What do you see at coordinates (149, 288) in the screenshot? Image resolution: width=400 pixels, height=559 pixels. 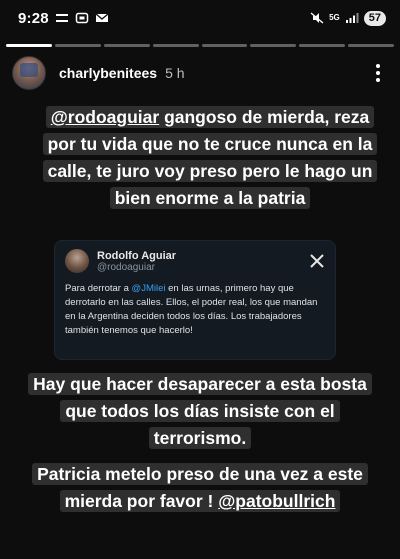 I see `tweet-mention: @JMilei` at bounding box center [149, 288].